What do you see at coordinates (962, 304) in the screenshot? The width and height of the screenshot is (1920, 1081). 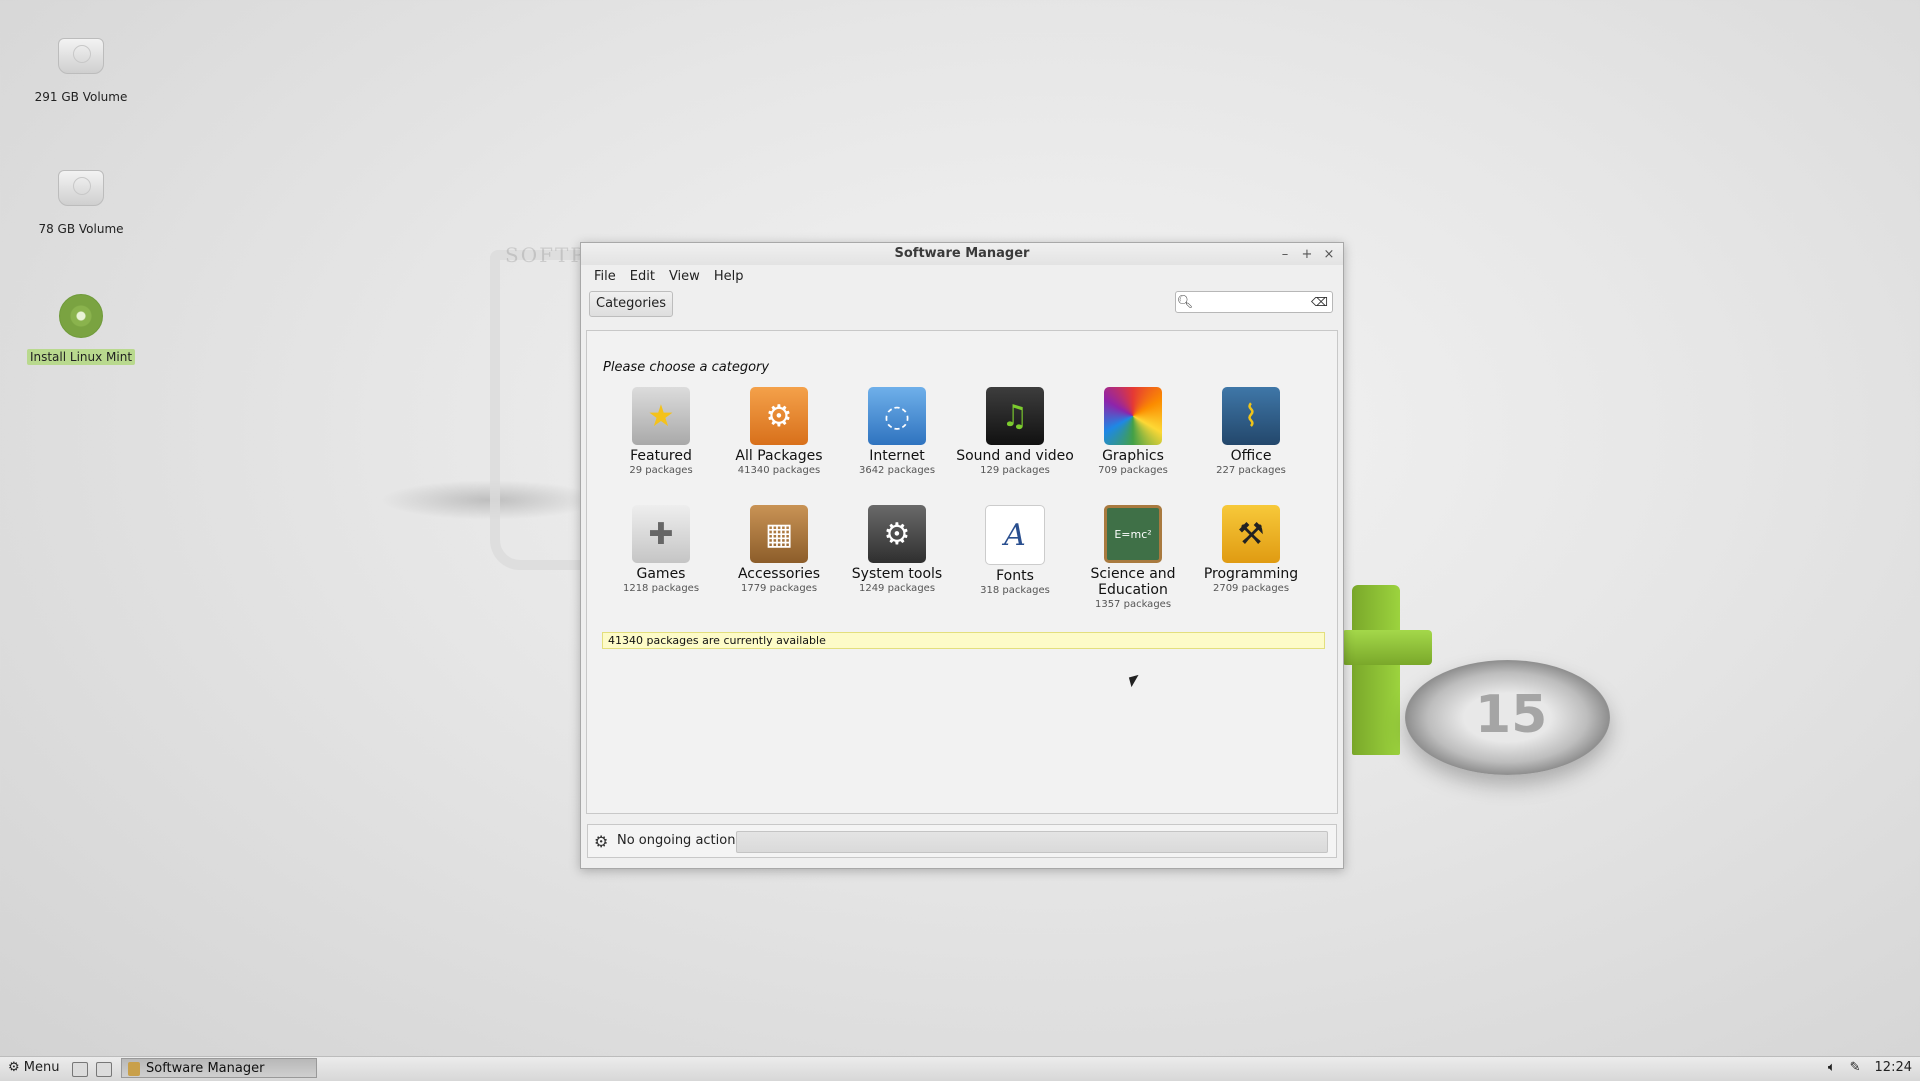 I see `toolbar: Categories 🔍︎ ⌫` at bounding box center [962, 304].